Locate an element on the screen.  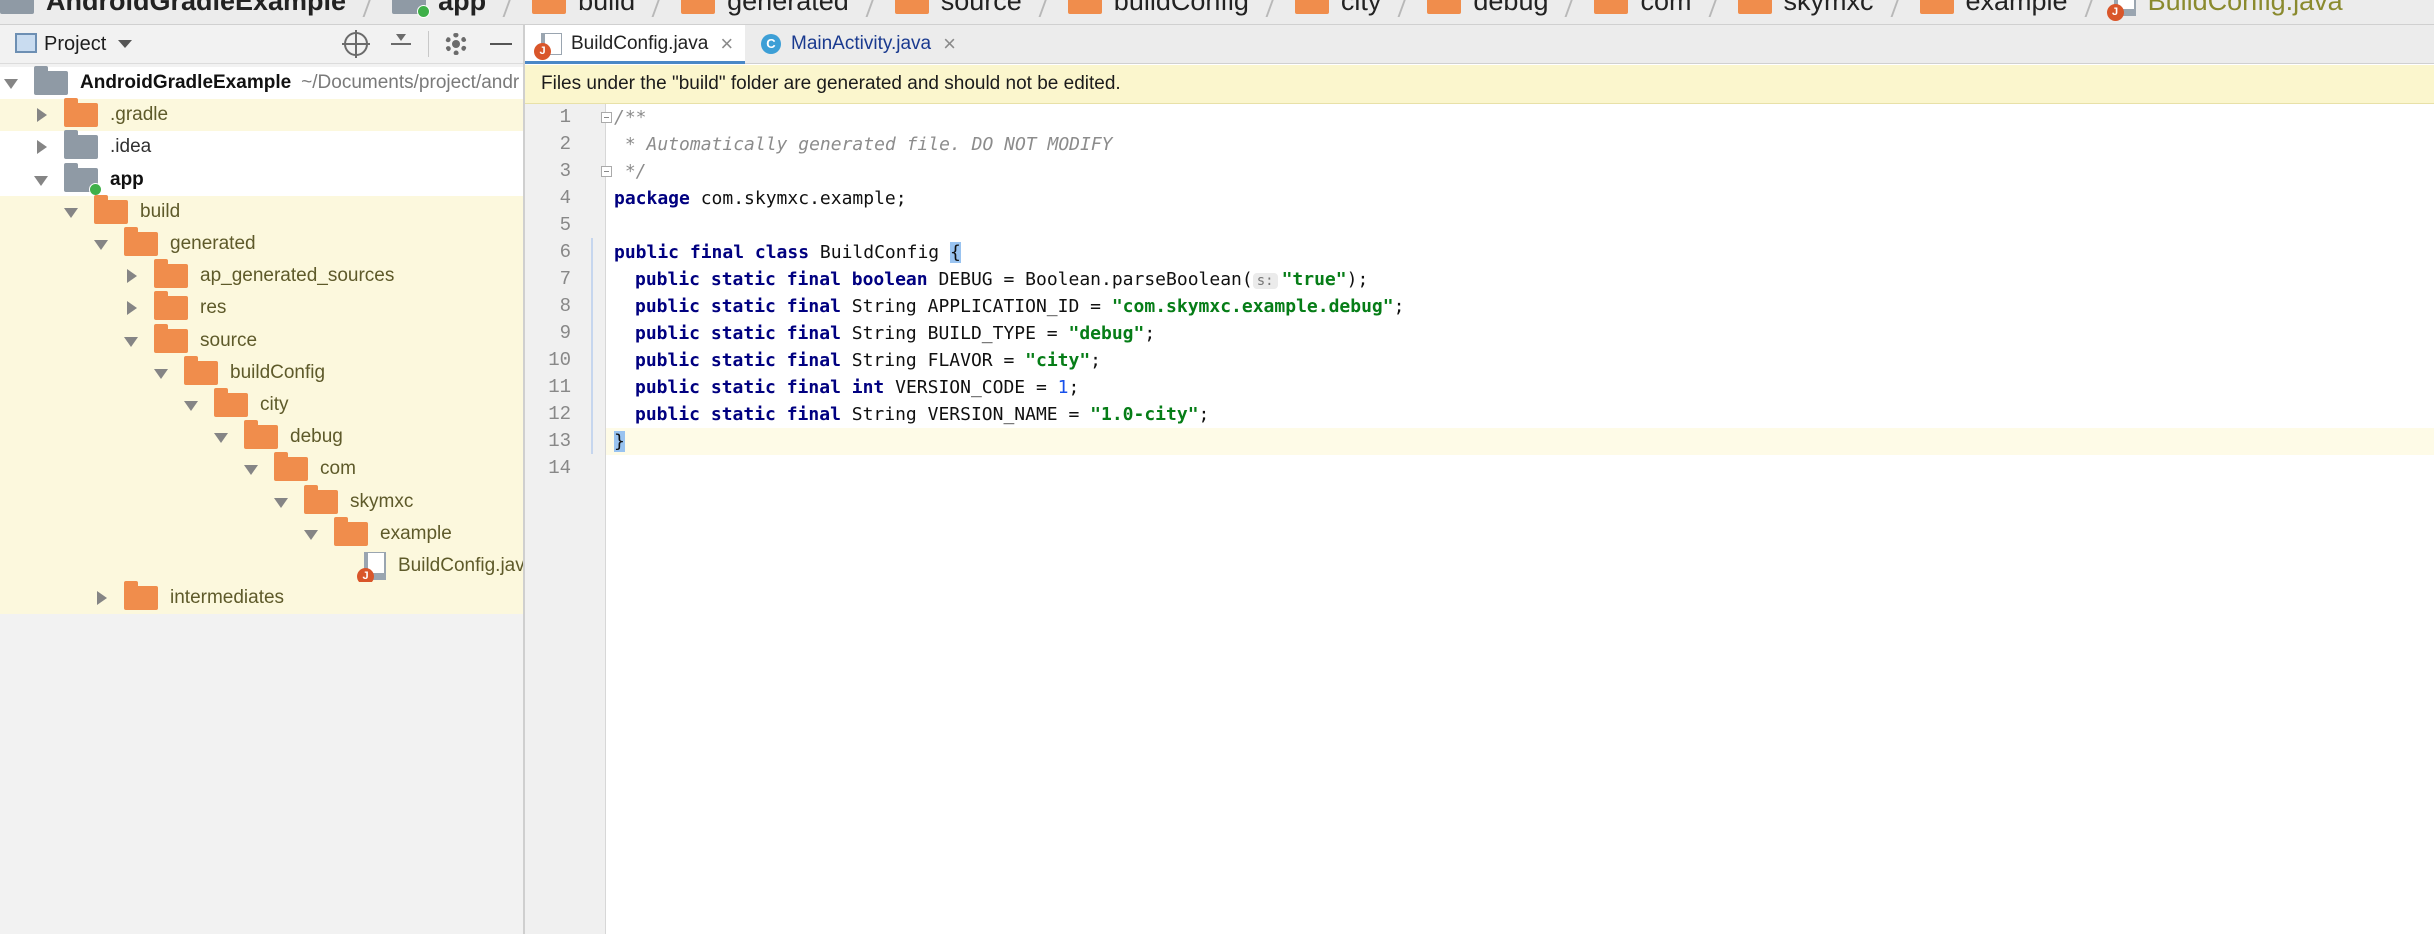
tree-item-source: source is located at coordinates (261, 340).